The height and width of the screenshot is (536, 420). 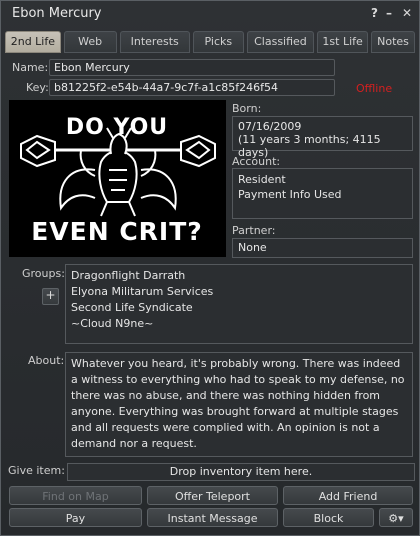 What do you see at coordinates (348, 495) in the screenshot?
I see `add-friend-button: Add Friend` at bounding box center [348, 495].